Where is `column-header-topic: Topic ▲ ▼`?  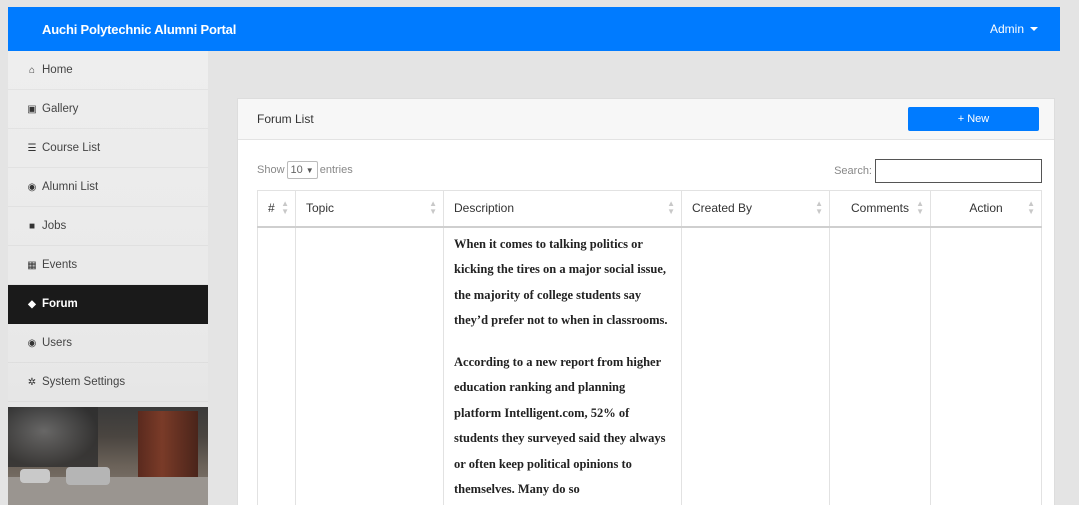
column-header-topic: Topic ▲ ▼ is located at coordinates (369, 209).